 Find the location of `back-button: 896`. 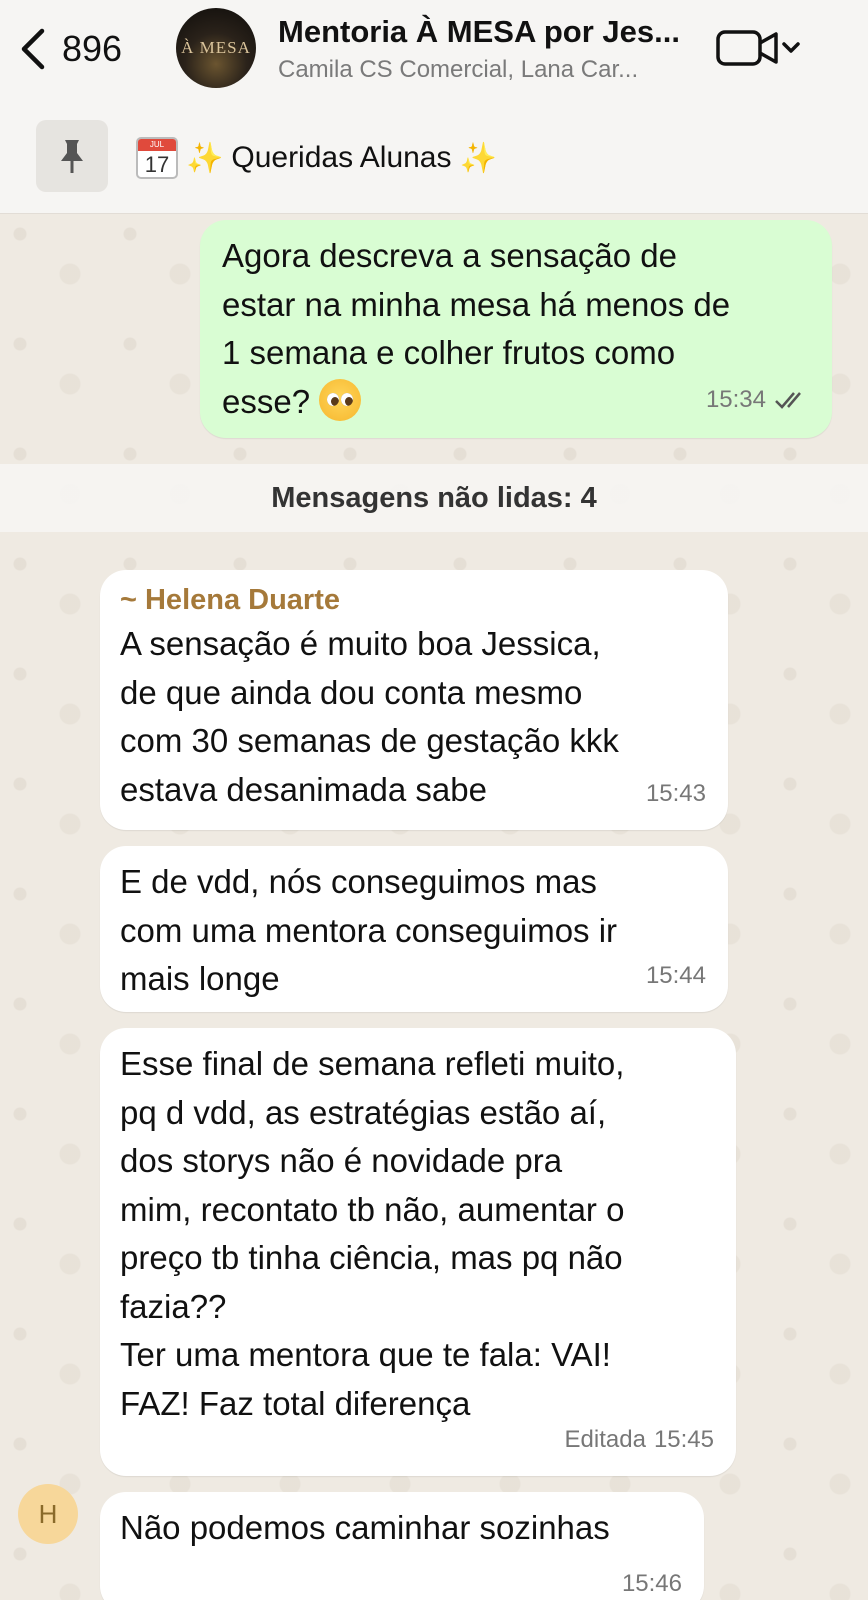

back-button: 896 is located at coordinates (70, 49).